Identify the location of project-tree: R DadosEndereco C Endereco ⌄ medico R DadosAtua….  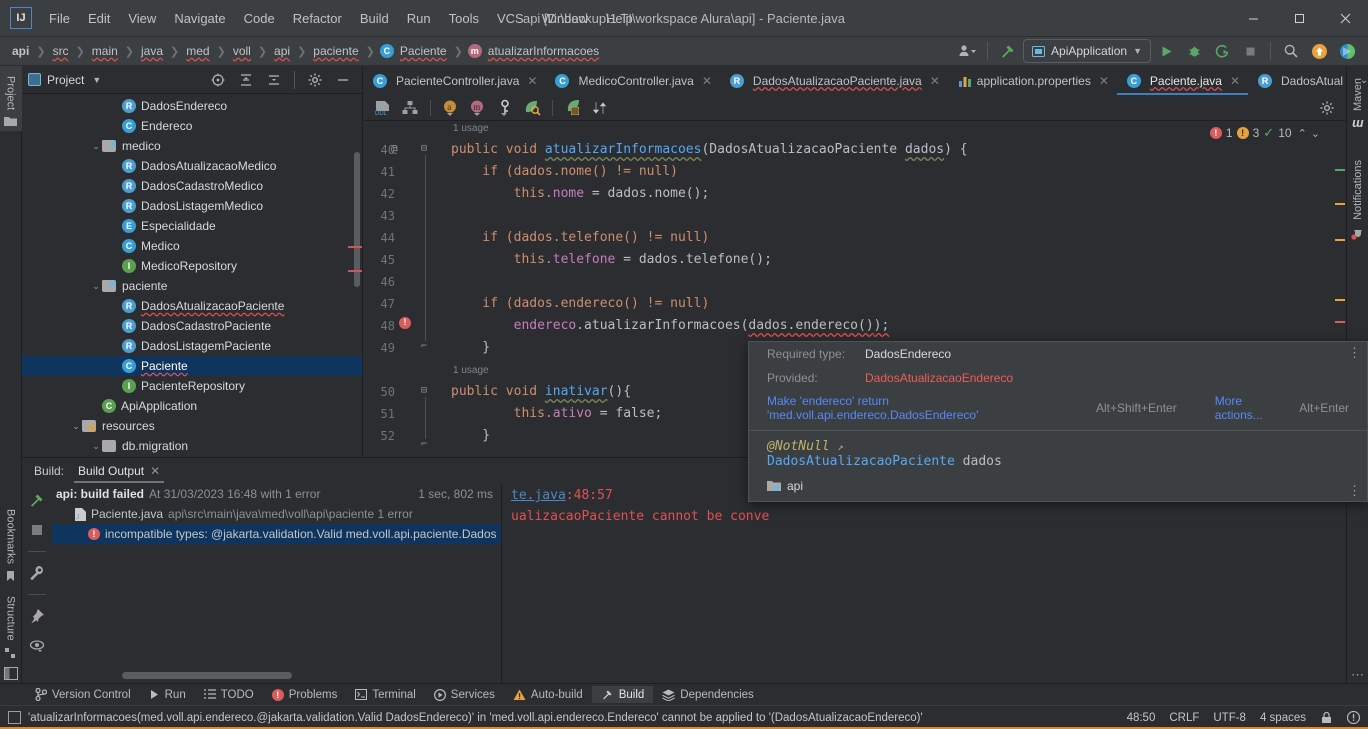
(192, 275).